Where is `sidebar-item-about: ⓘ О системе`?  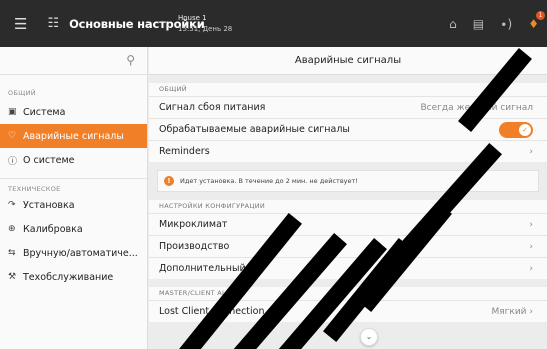 sidebar-item-about: ⓘ О системе is located at coordinates (73, 160).